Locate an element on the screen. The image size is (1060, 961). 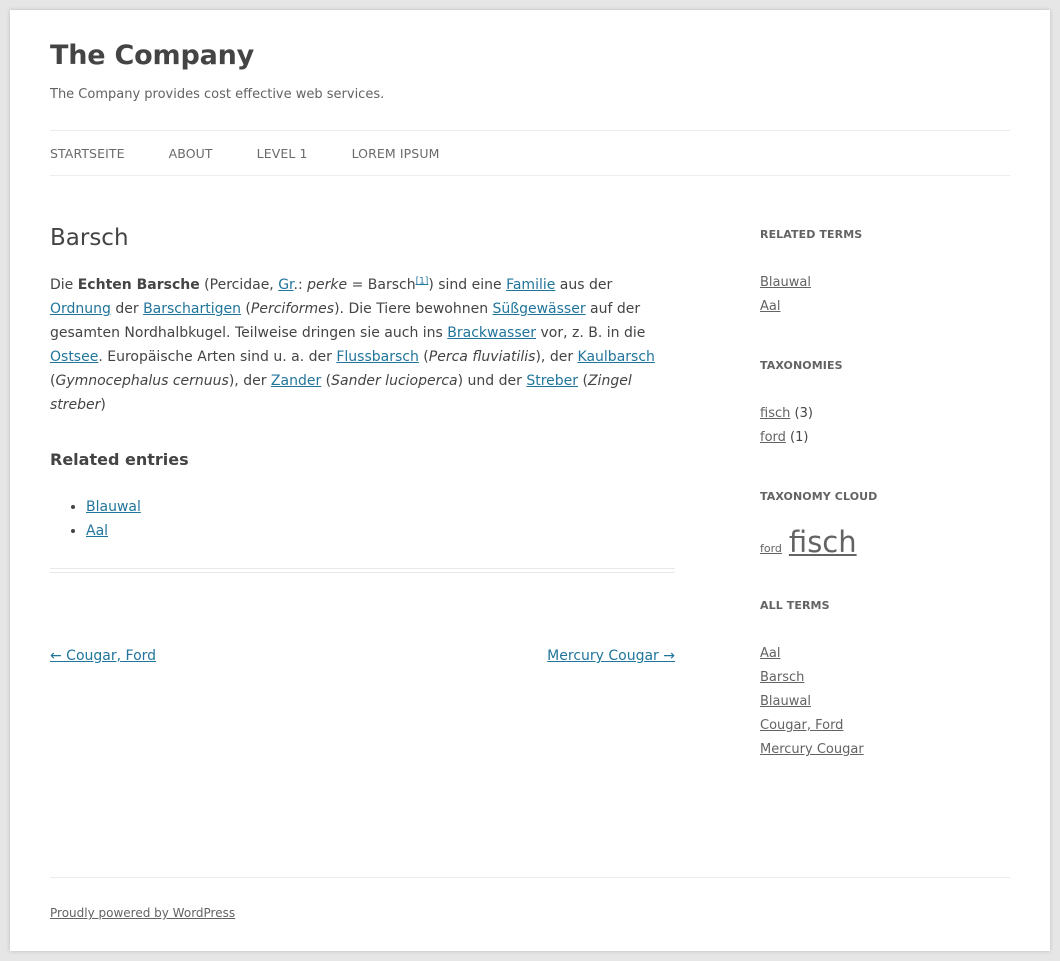
link-zander: Zander is located at coordinates (296, 381).